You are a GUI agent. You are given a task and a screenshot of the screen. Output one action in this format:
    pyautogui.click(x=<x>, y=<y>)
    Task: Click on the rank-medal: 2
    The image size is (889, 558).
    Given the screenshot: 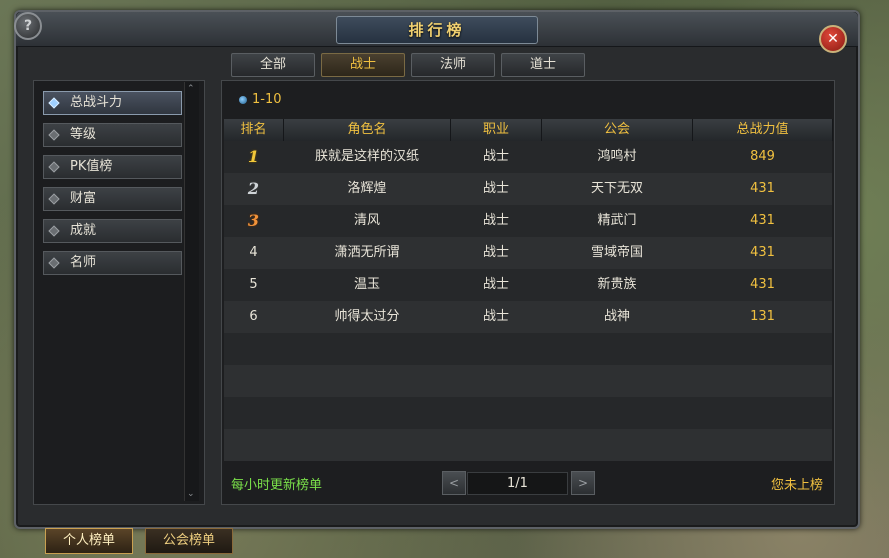 What is the action you would take?
    pyautogui.click(x=253, y=188)
    